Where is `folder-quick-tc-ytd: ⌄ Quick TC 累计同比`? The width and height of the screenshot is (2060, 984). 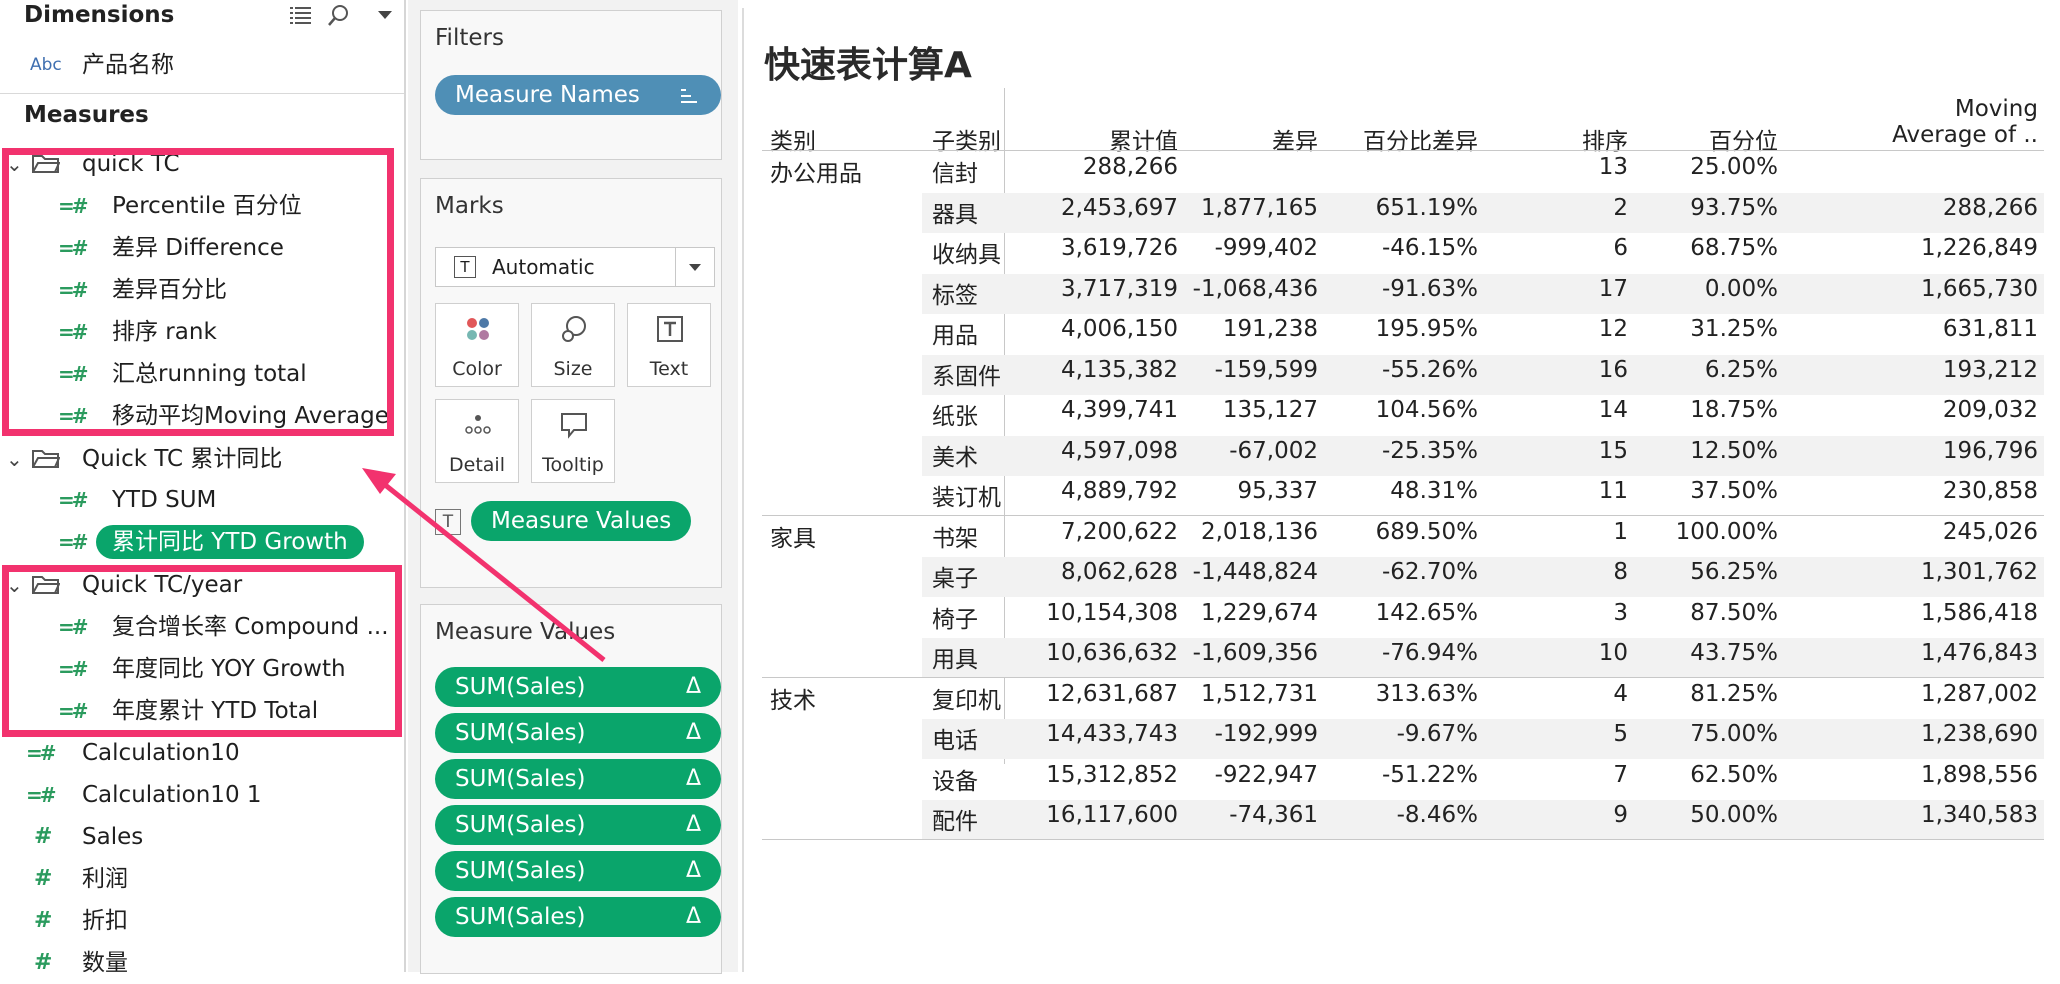
folder-quick-tc-ytd: ⌄ Quick TC 累计同比 is located at coordinates (202, 459).